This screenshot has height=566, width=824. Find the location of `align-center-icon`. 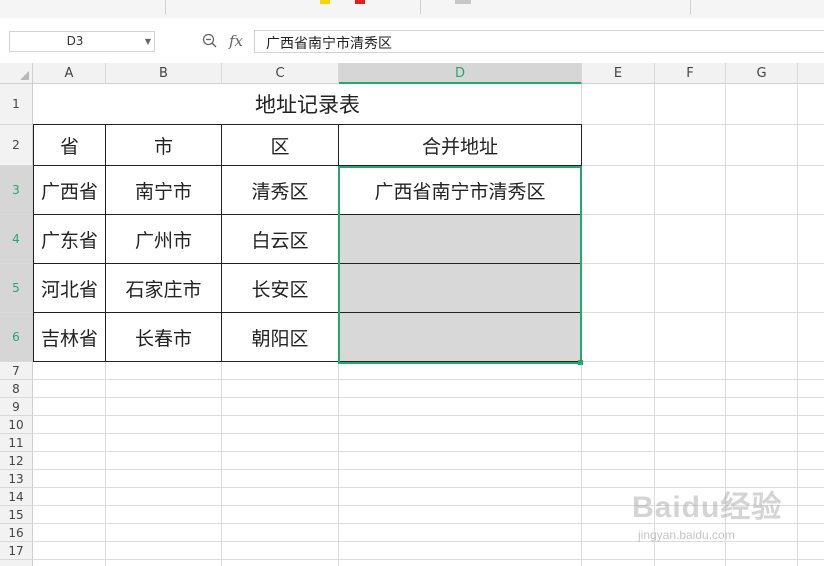

align-center-icon is located at coordinates (463, 2).